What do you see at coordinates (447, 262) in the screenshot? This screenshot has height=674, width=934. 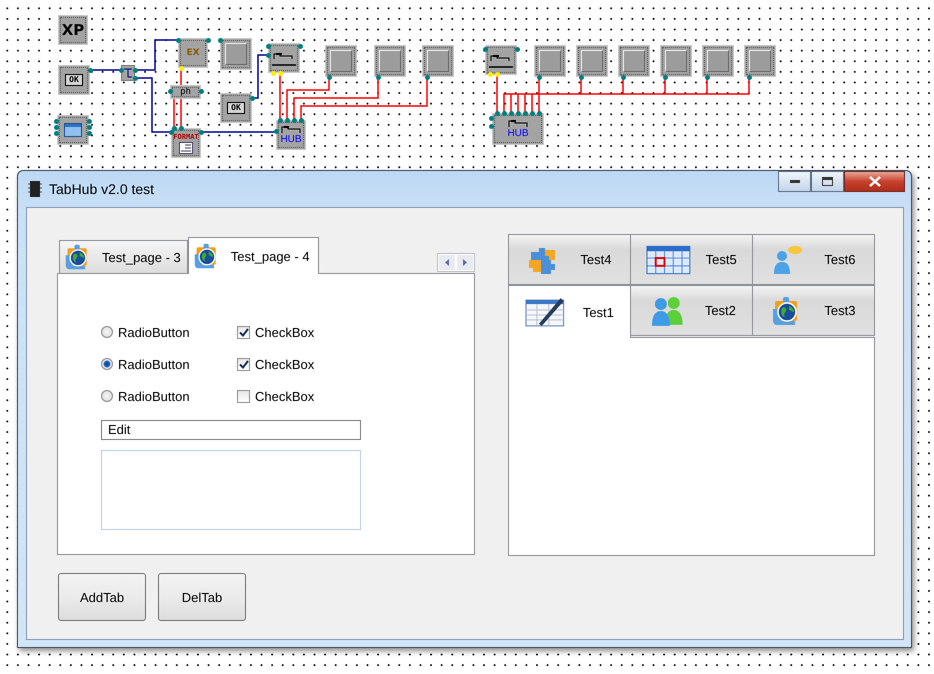 I see `scroll-left-button` at bounding box center [447, 262].